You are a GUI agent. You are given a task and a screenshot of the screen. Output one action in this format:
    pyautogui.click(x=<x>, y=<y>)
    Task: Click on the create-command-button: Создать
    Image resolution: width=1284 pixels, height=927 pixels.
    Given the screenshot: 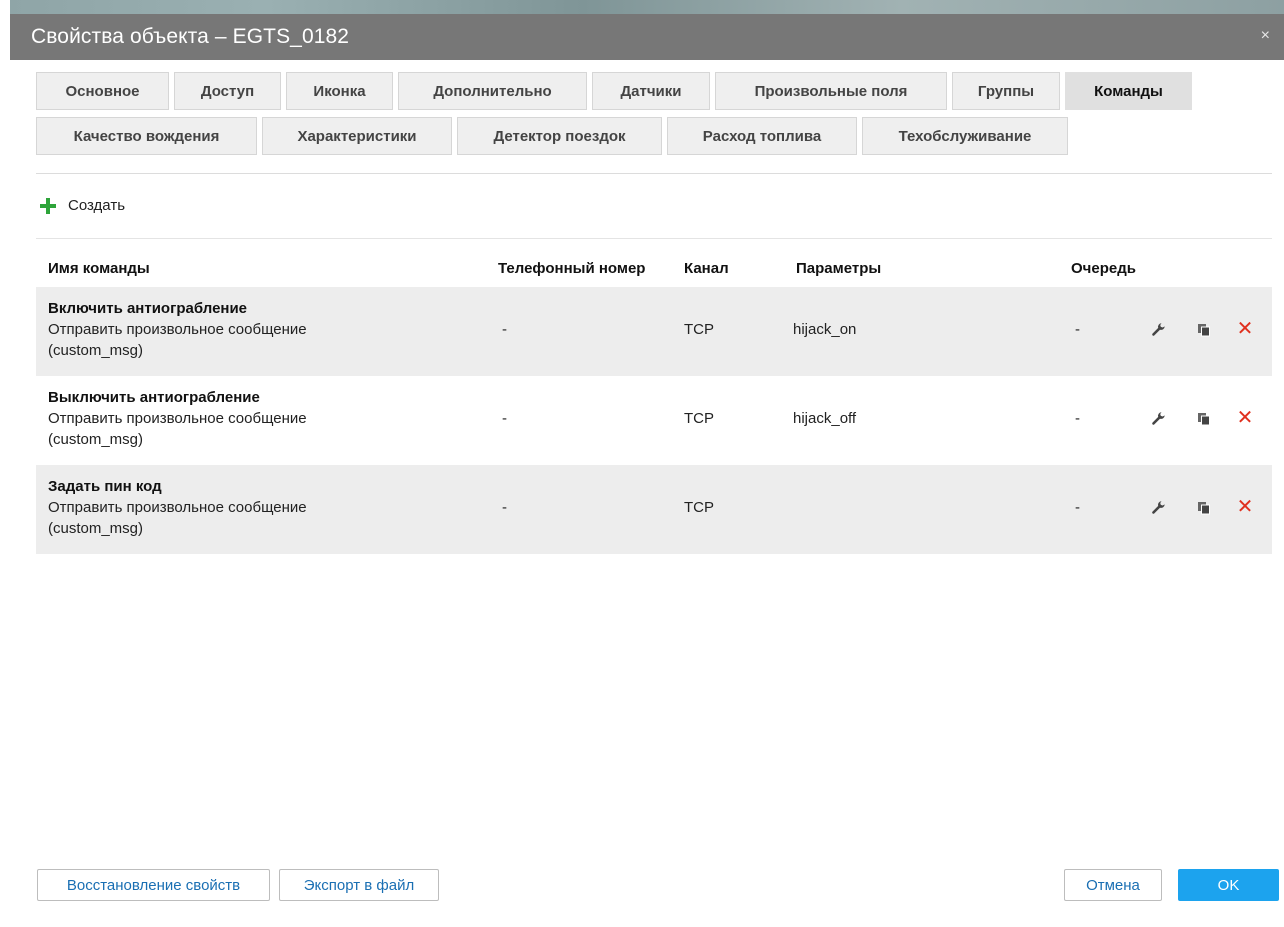 What is the action you would take?
    pyautogui.click(x=82, y=205)
    